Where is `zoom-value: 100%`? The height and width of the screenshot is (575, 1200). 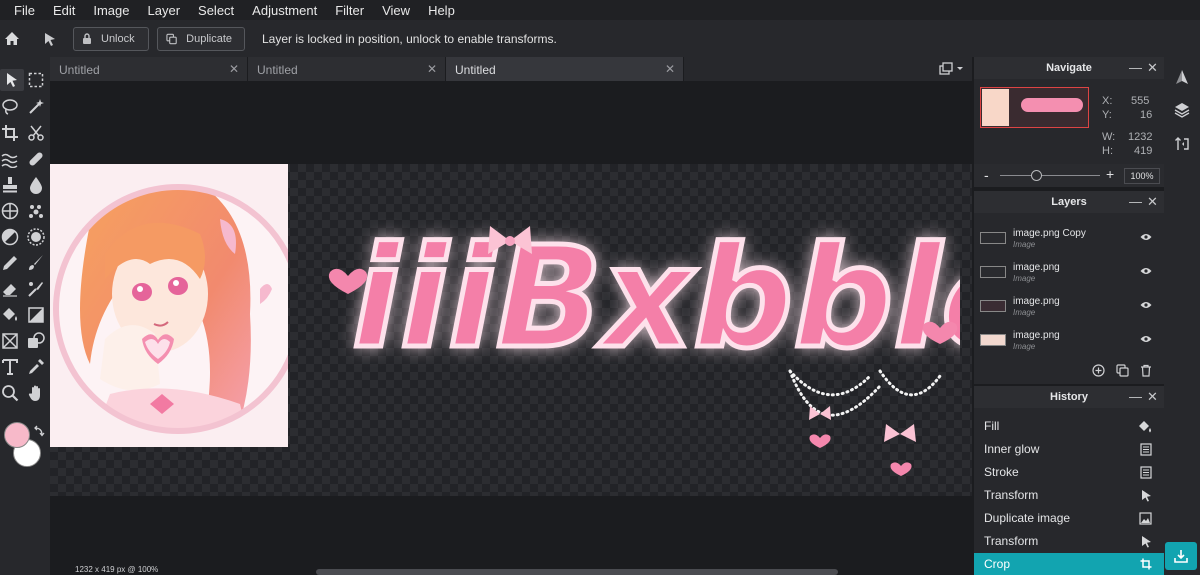 zoom-value: 100% is located at coordinates (1142, 176).